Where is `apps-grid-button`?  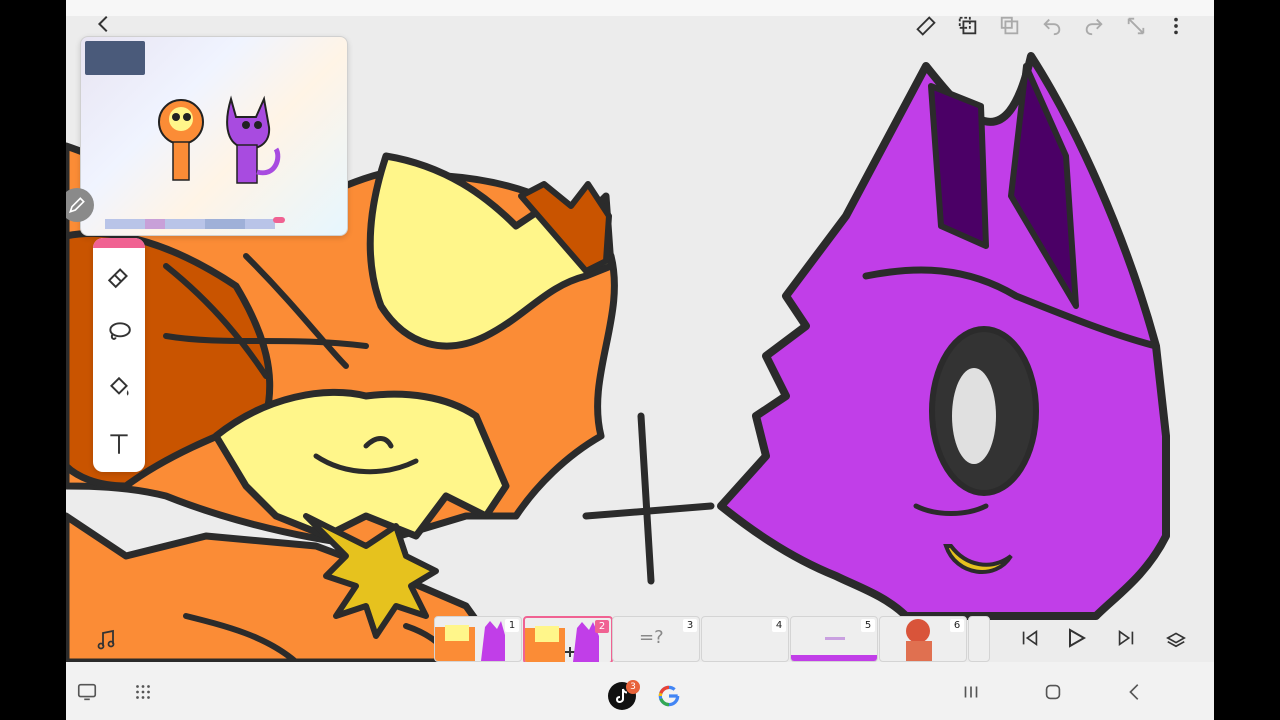 apps-grid-button is located at coordinates (143, 692).